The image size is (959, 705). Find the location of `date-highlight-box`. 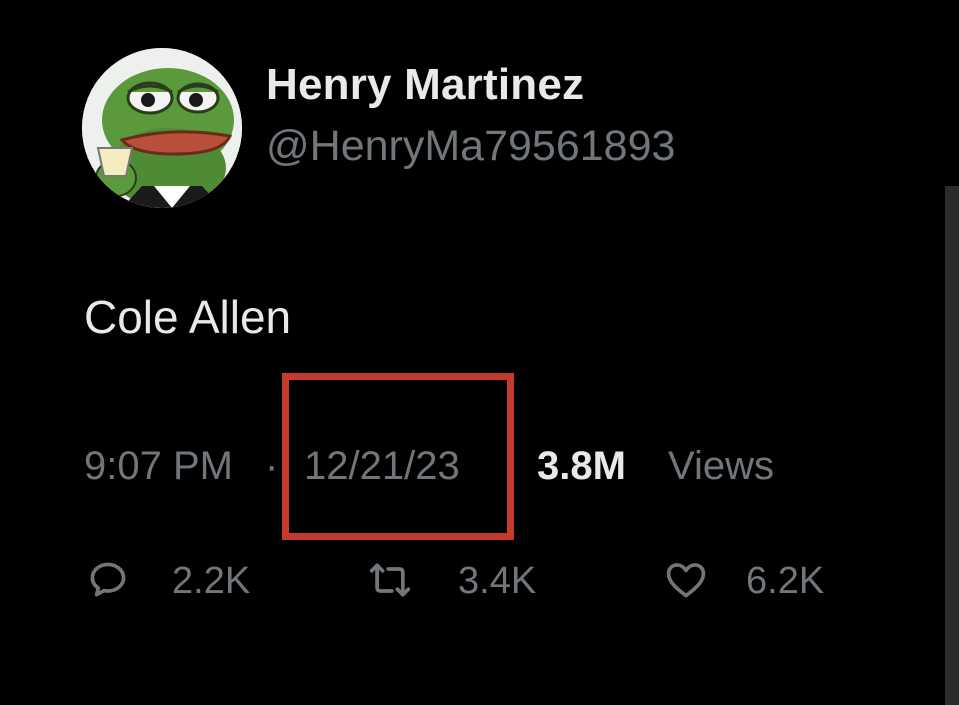

date-highlight-box is located at coordinates (398, 456).